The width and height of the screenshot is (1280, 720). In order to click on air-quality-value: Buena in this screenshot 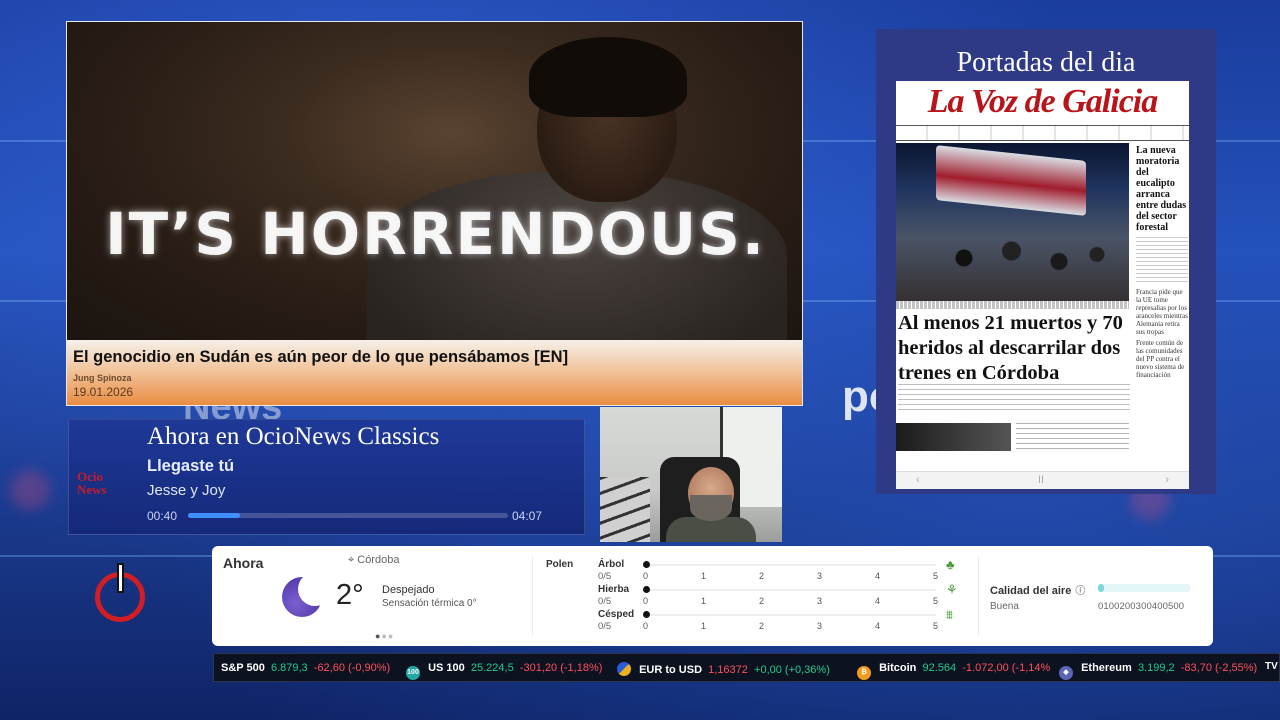, I will do `click(1004, 606)`.